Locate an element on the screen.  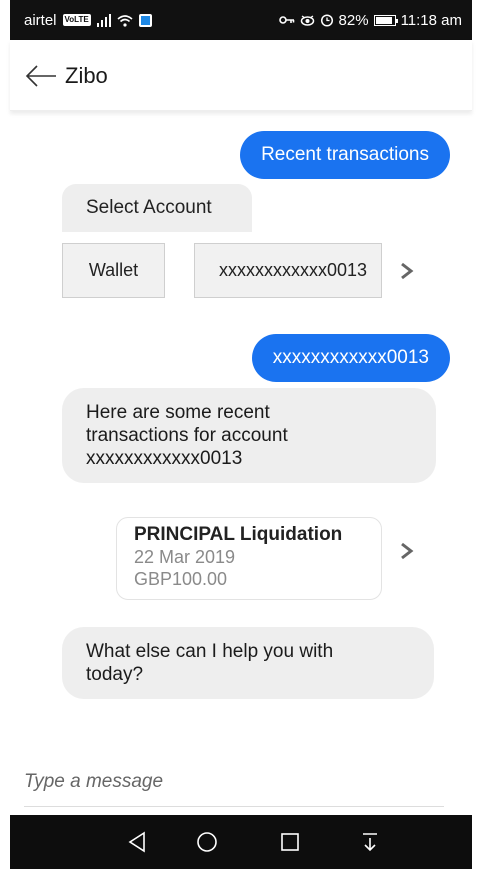
input-underline is located at coordinates (234, 806).